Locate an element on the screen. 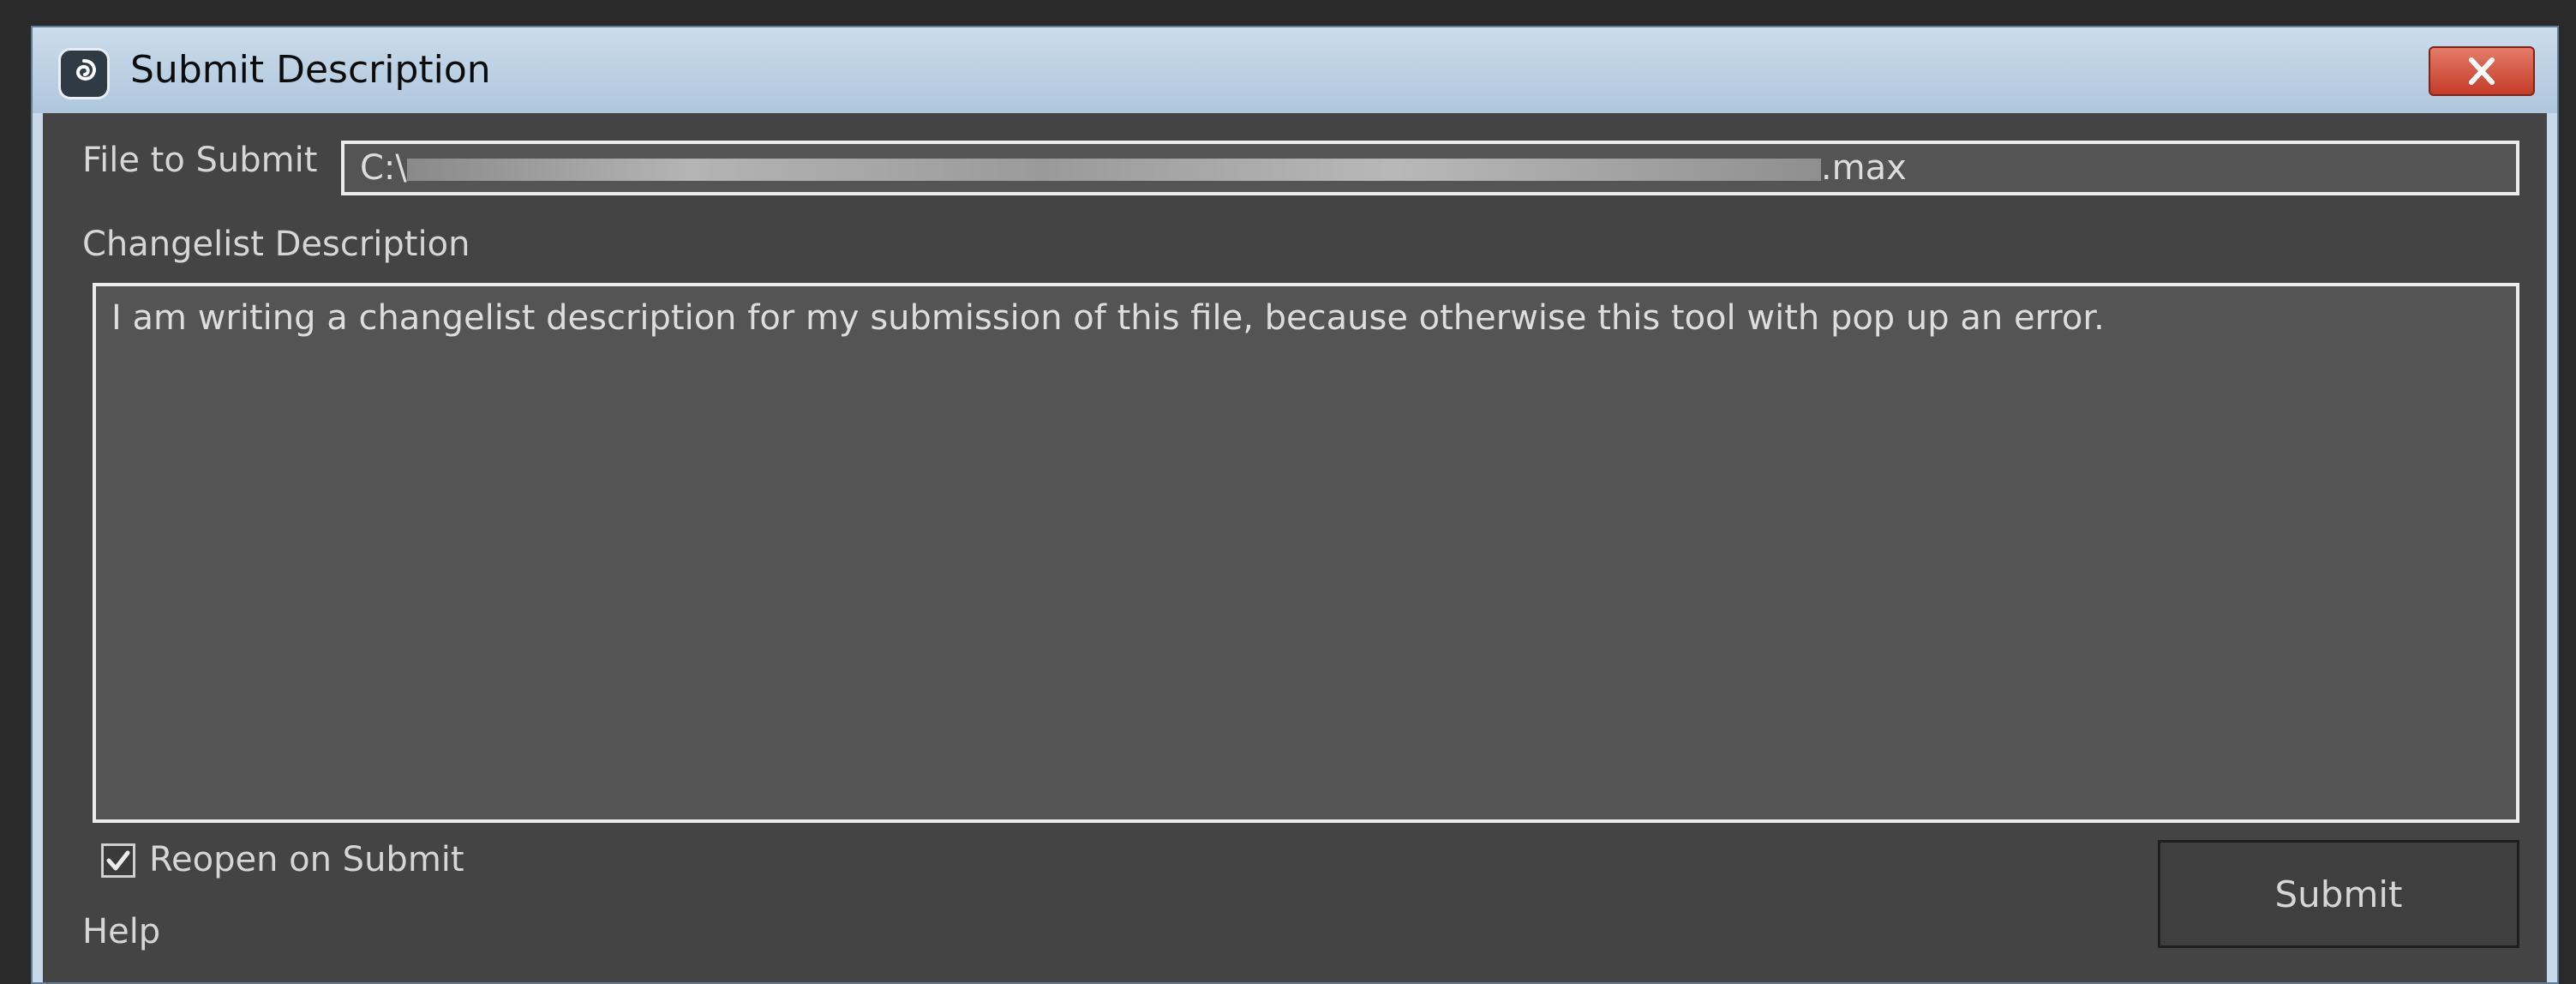 Image resolution: width=2576 pixels, height=984 pixels. submit-button: Submit is located at coordinates (2338, 894).